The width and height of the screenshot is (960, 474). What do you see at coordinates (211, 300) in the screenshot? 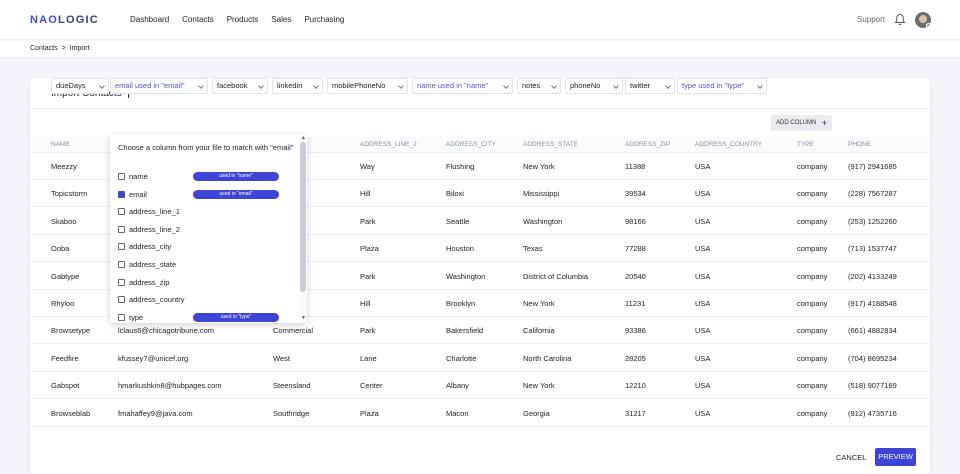
I see `dropdown-option-address-country: address_country` at bounding box center [211, 300].